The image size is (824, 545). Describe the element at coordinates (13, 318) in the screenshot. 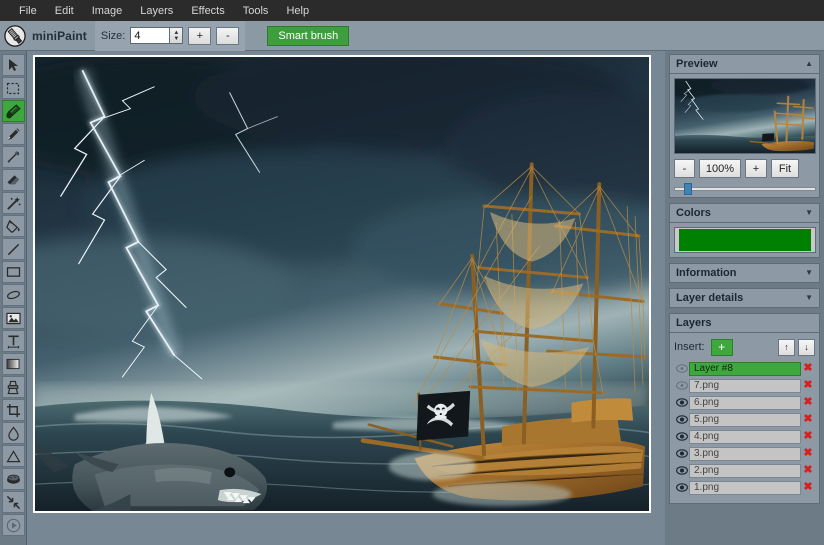

I see `insert-image-tool` at that location.